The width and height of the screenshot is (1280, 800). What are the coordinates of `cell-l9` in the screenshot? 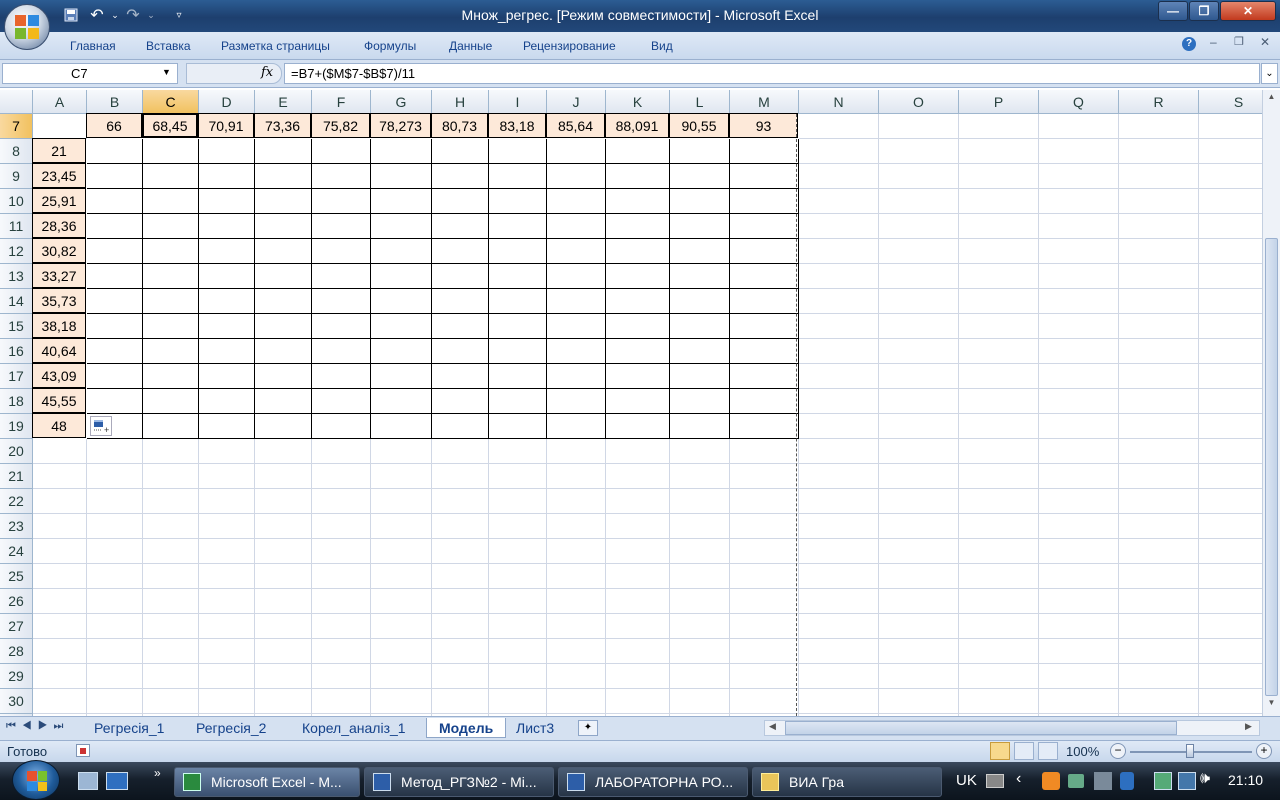 It's located at (700, 176).